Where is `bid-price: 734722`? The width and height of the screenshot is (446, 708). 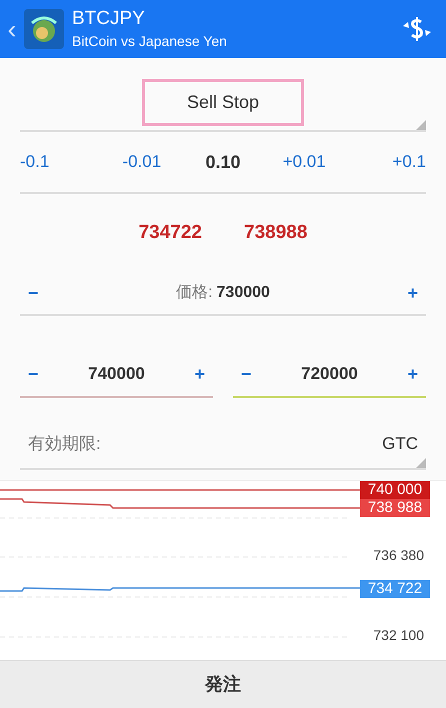
bid-price: 734722 is located at coordinates (170, 232).